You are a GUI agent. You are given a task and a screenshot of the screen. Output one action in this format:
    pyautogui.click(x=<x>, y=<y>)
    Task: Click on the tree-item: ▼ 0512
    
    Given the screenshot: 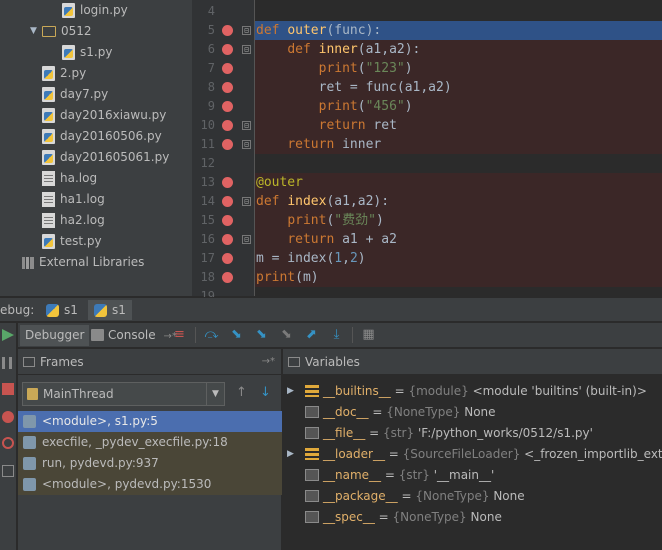 What is the action you would take?
    pyautogui.click(x=61, y=31)
    